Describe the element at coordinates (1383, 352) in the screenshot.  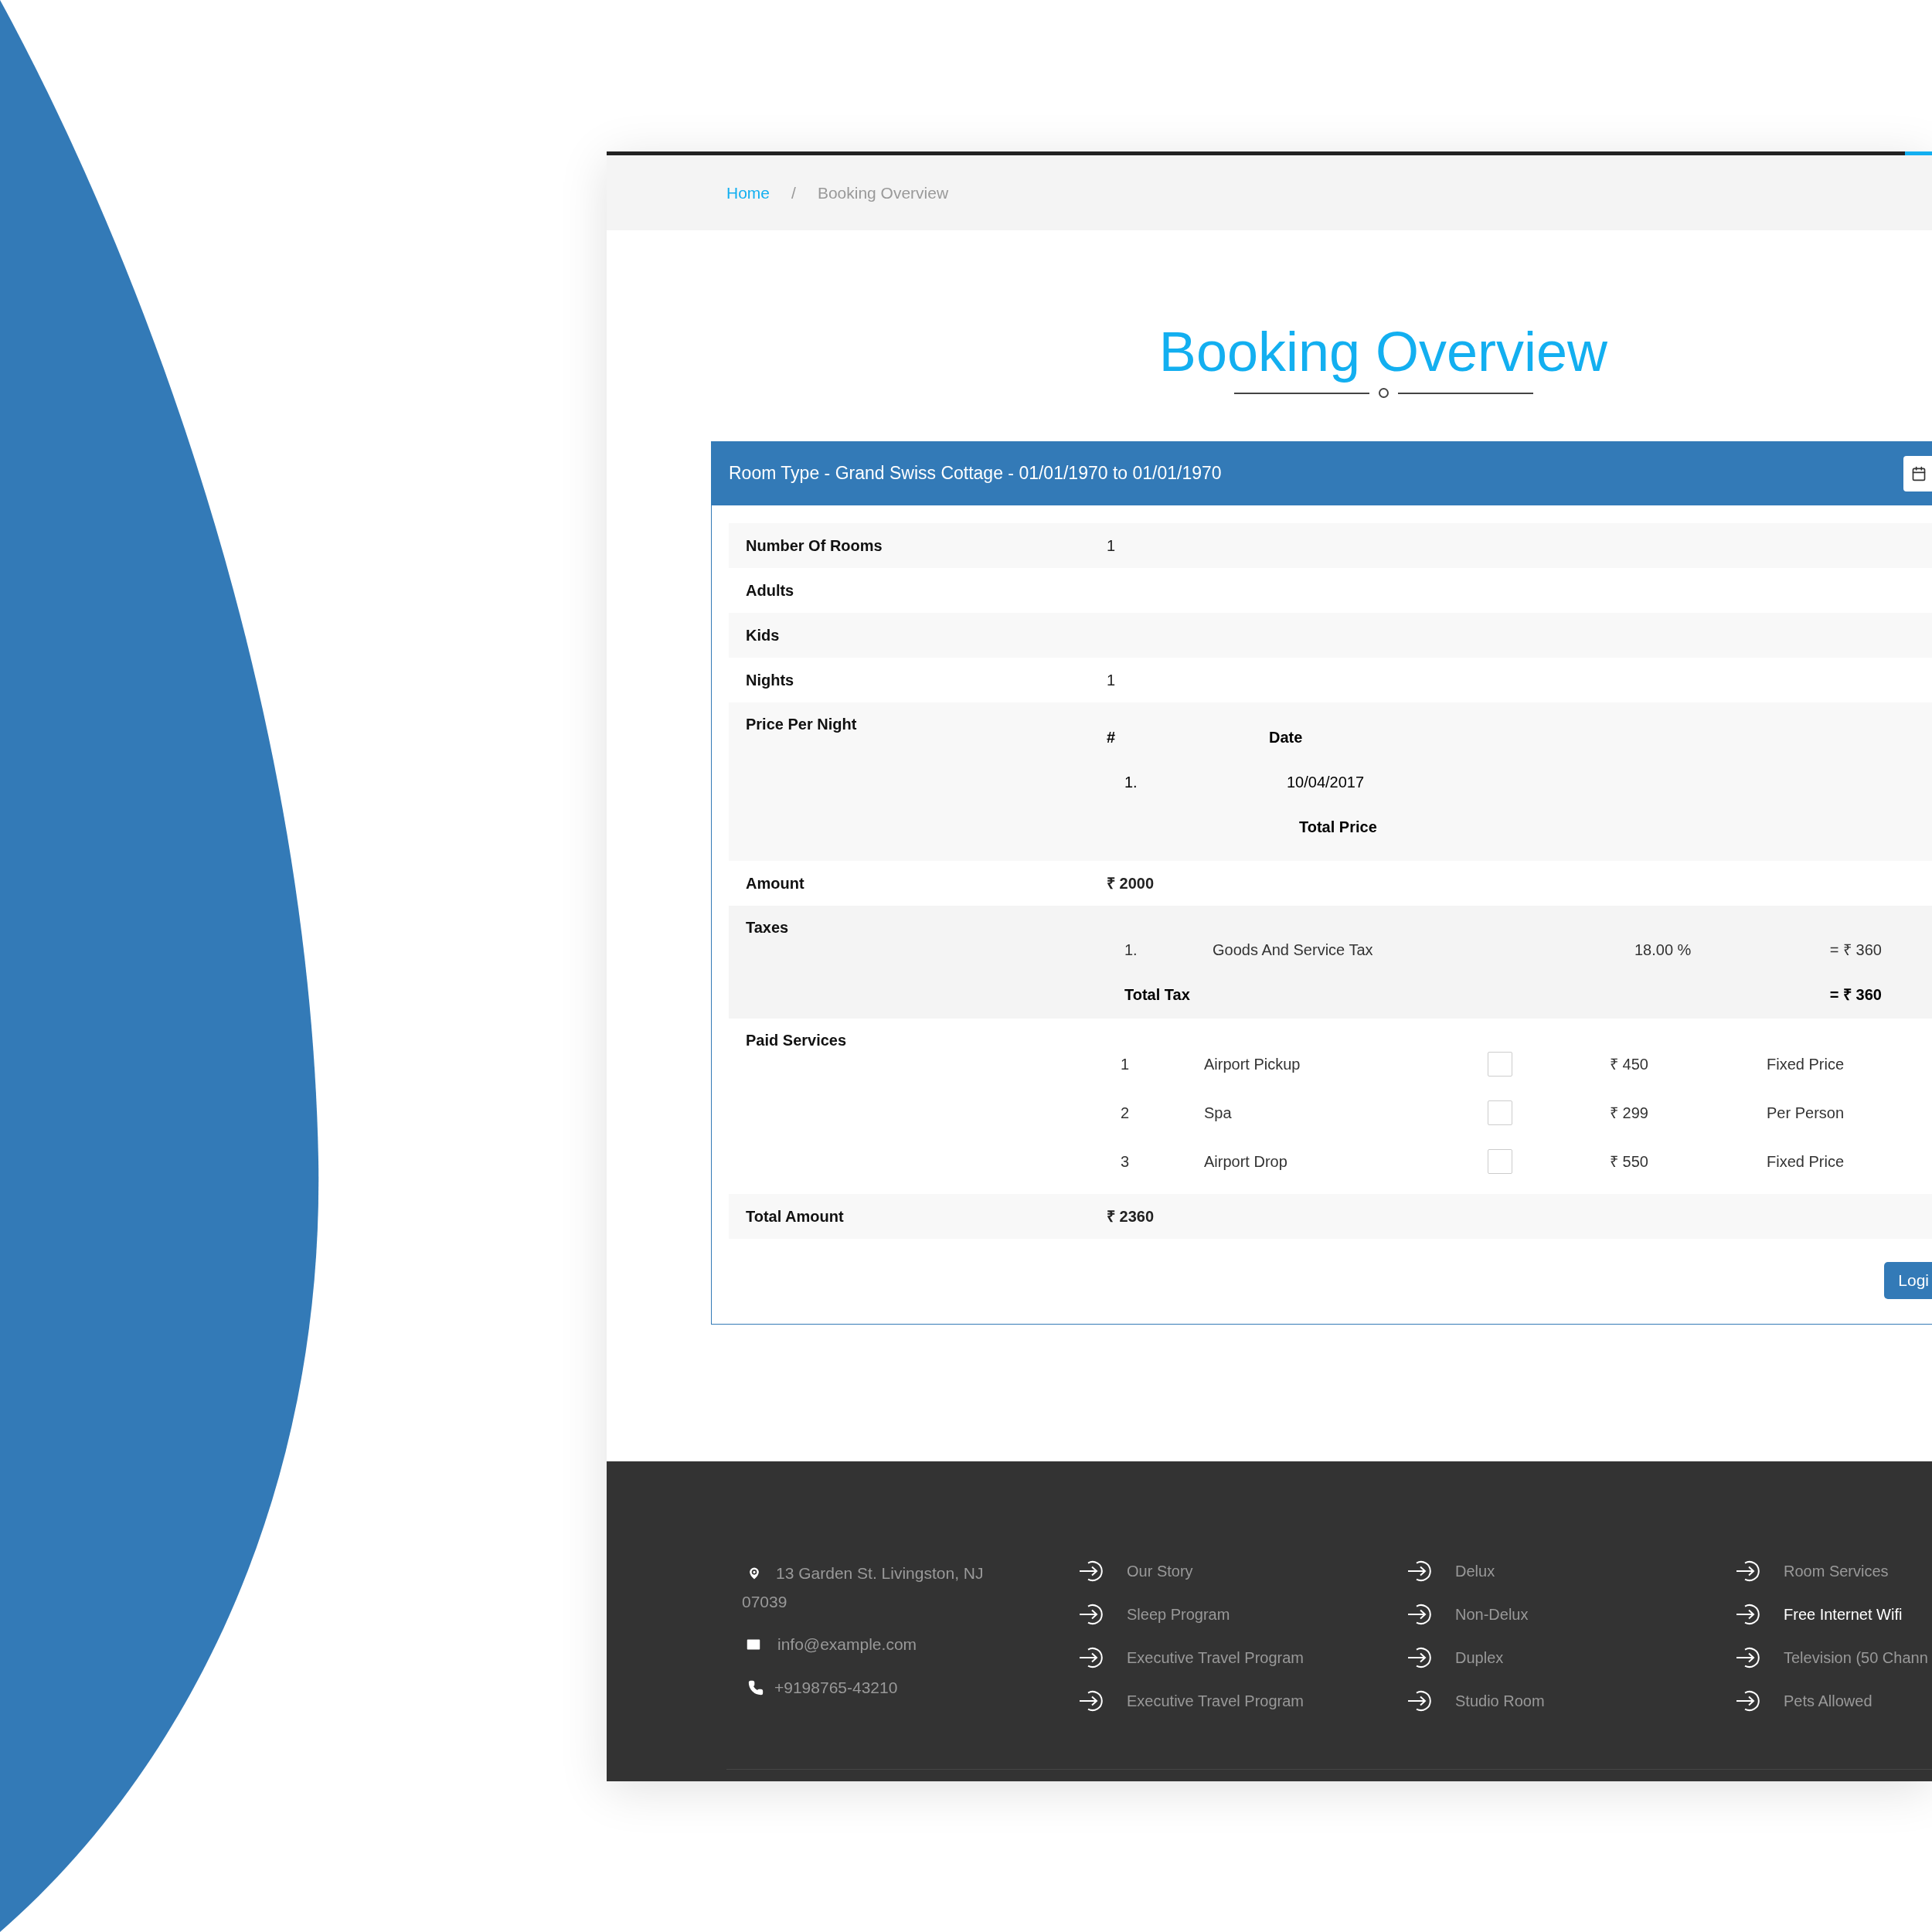
I see `page-title: Booking Overview` at that location.